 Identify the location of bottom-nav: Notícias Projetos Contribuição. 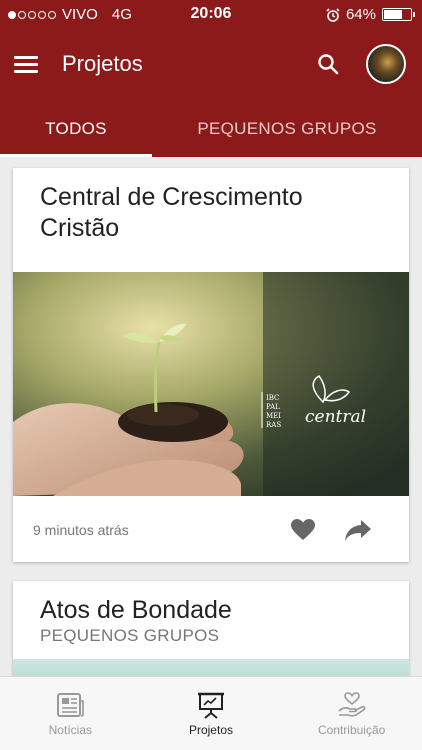
(211, 713).